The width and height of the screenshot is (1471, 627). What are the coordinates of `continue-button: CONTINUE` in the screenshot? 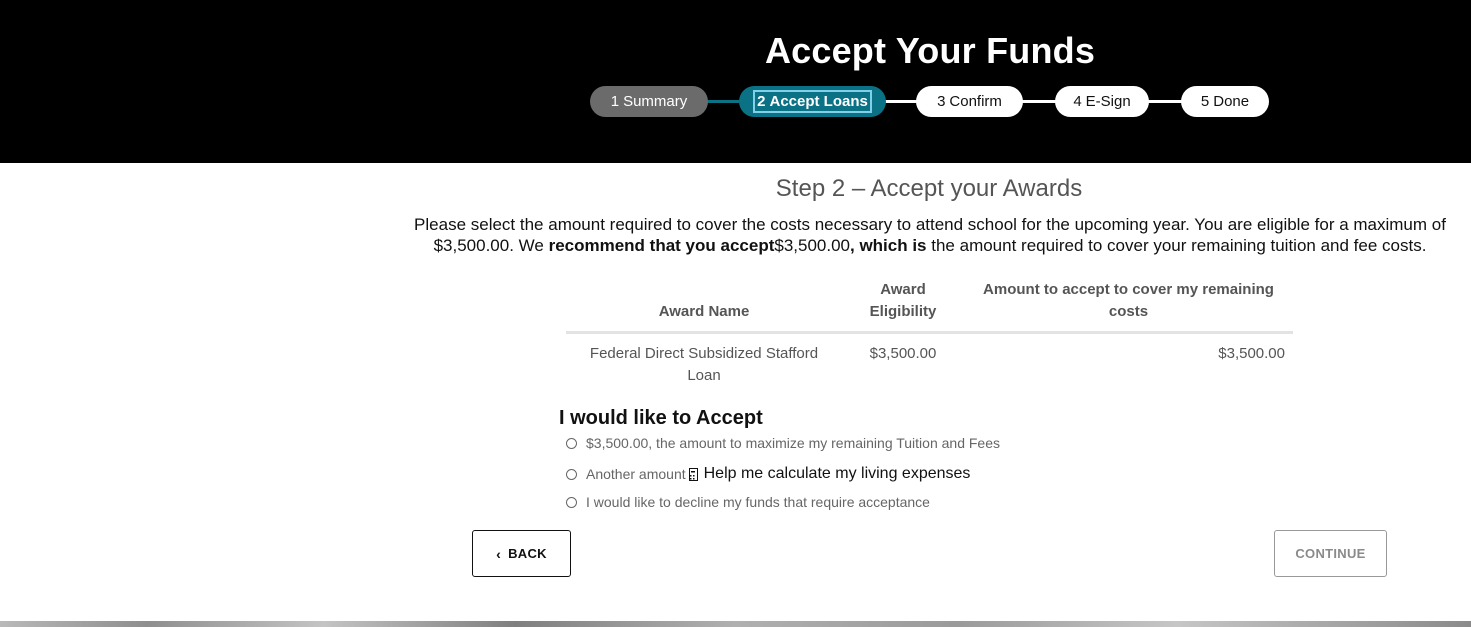 It's located at (1330, 553).